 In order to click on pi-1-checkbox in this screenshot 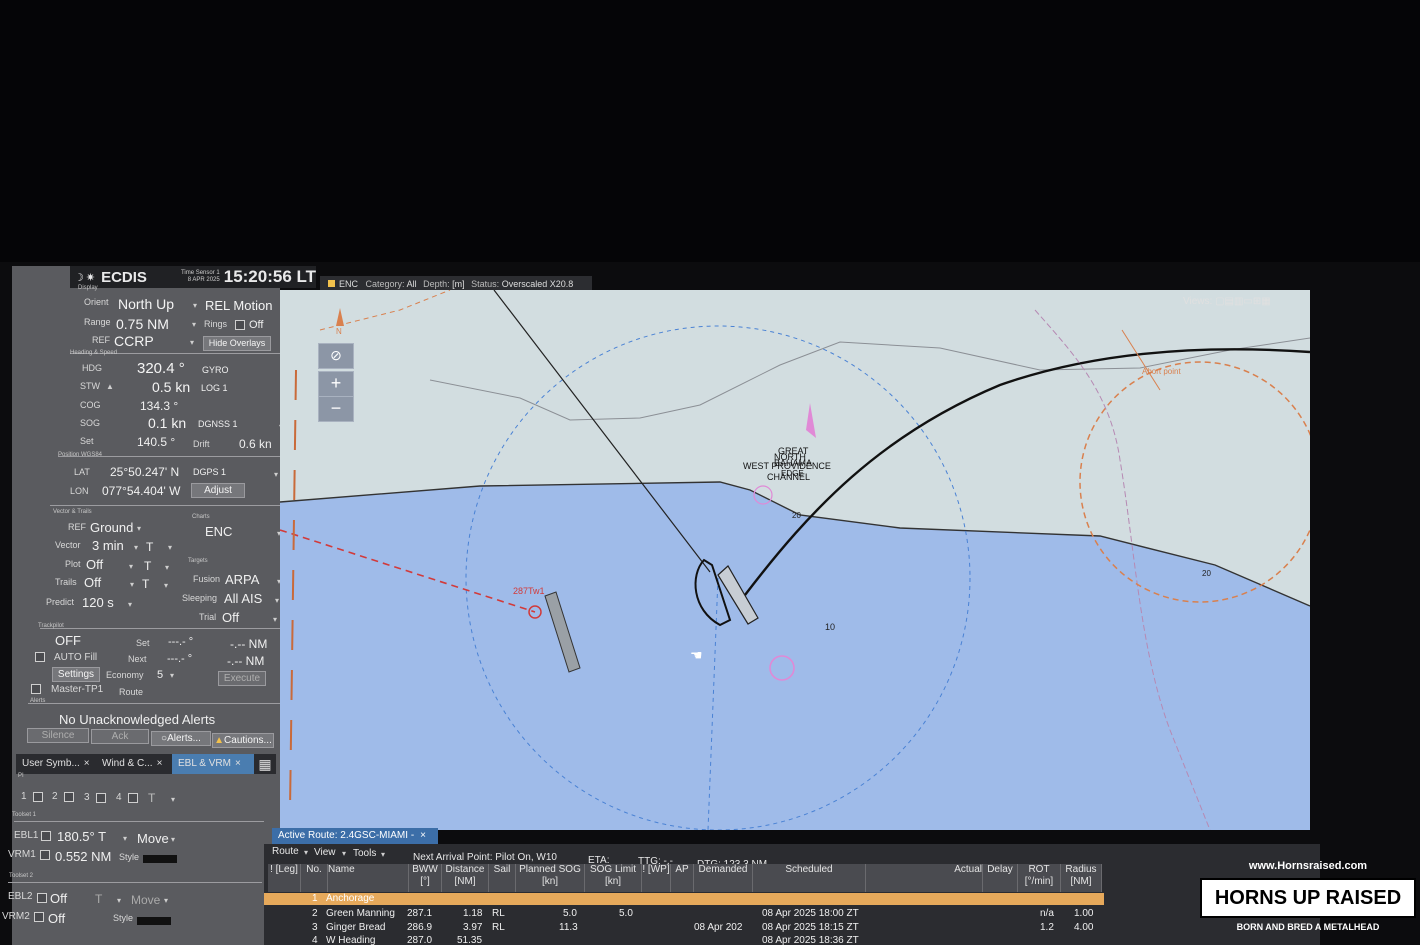, I will do `click(38, 797)`.